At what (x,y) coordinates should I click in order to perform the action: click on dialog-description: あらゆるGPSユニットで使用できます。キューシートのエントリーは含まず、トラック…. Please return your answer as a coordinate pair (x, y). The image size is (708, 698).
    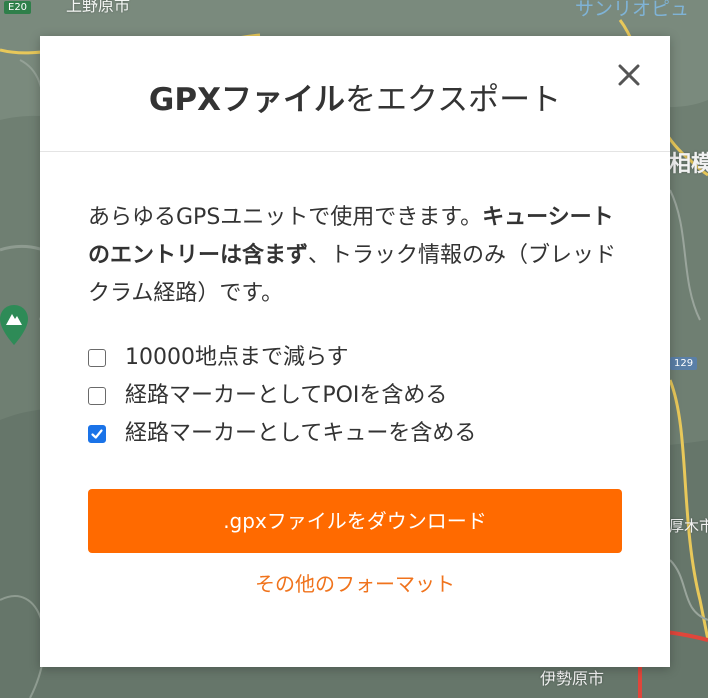
    Looking at the image, I should click on (358, 256).